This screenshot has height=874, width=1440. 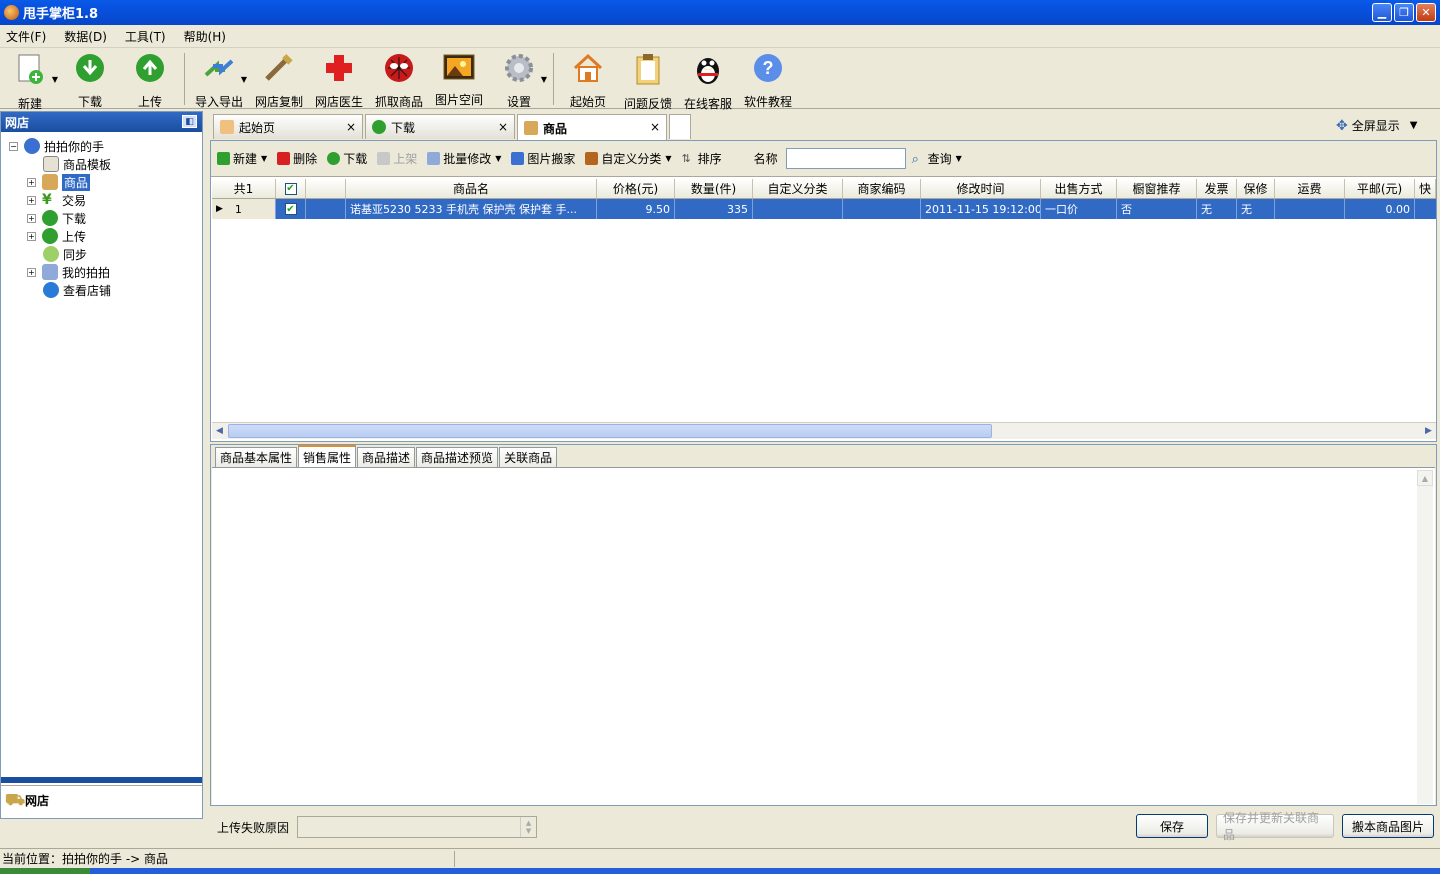 I want to click on home-button: 起始页, so click(x=588, y=79).